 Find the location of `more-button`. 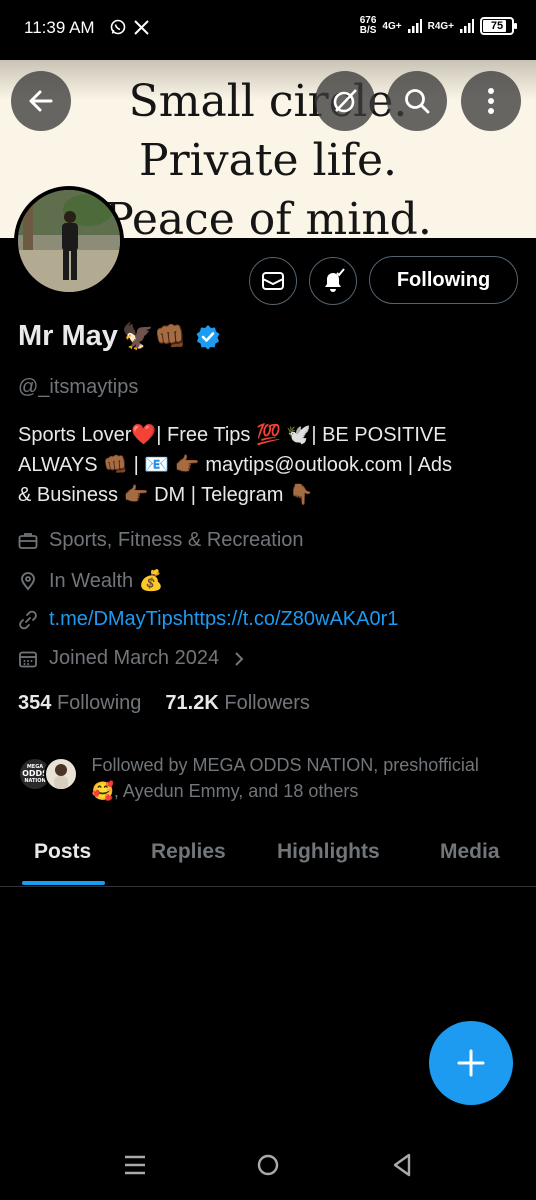

more-button is located at coordinates (491, 101).